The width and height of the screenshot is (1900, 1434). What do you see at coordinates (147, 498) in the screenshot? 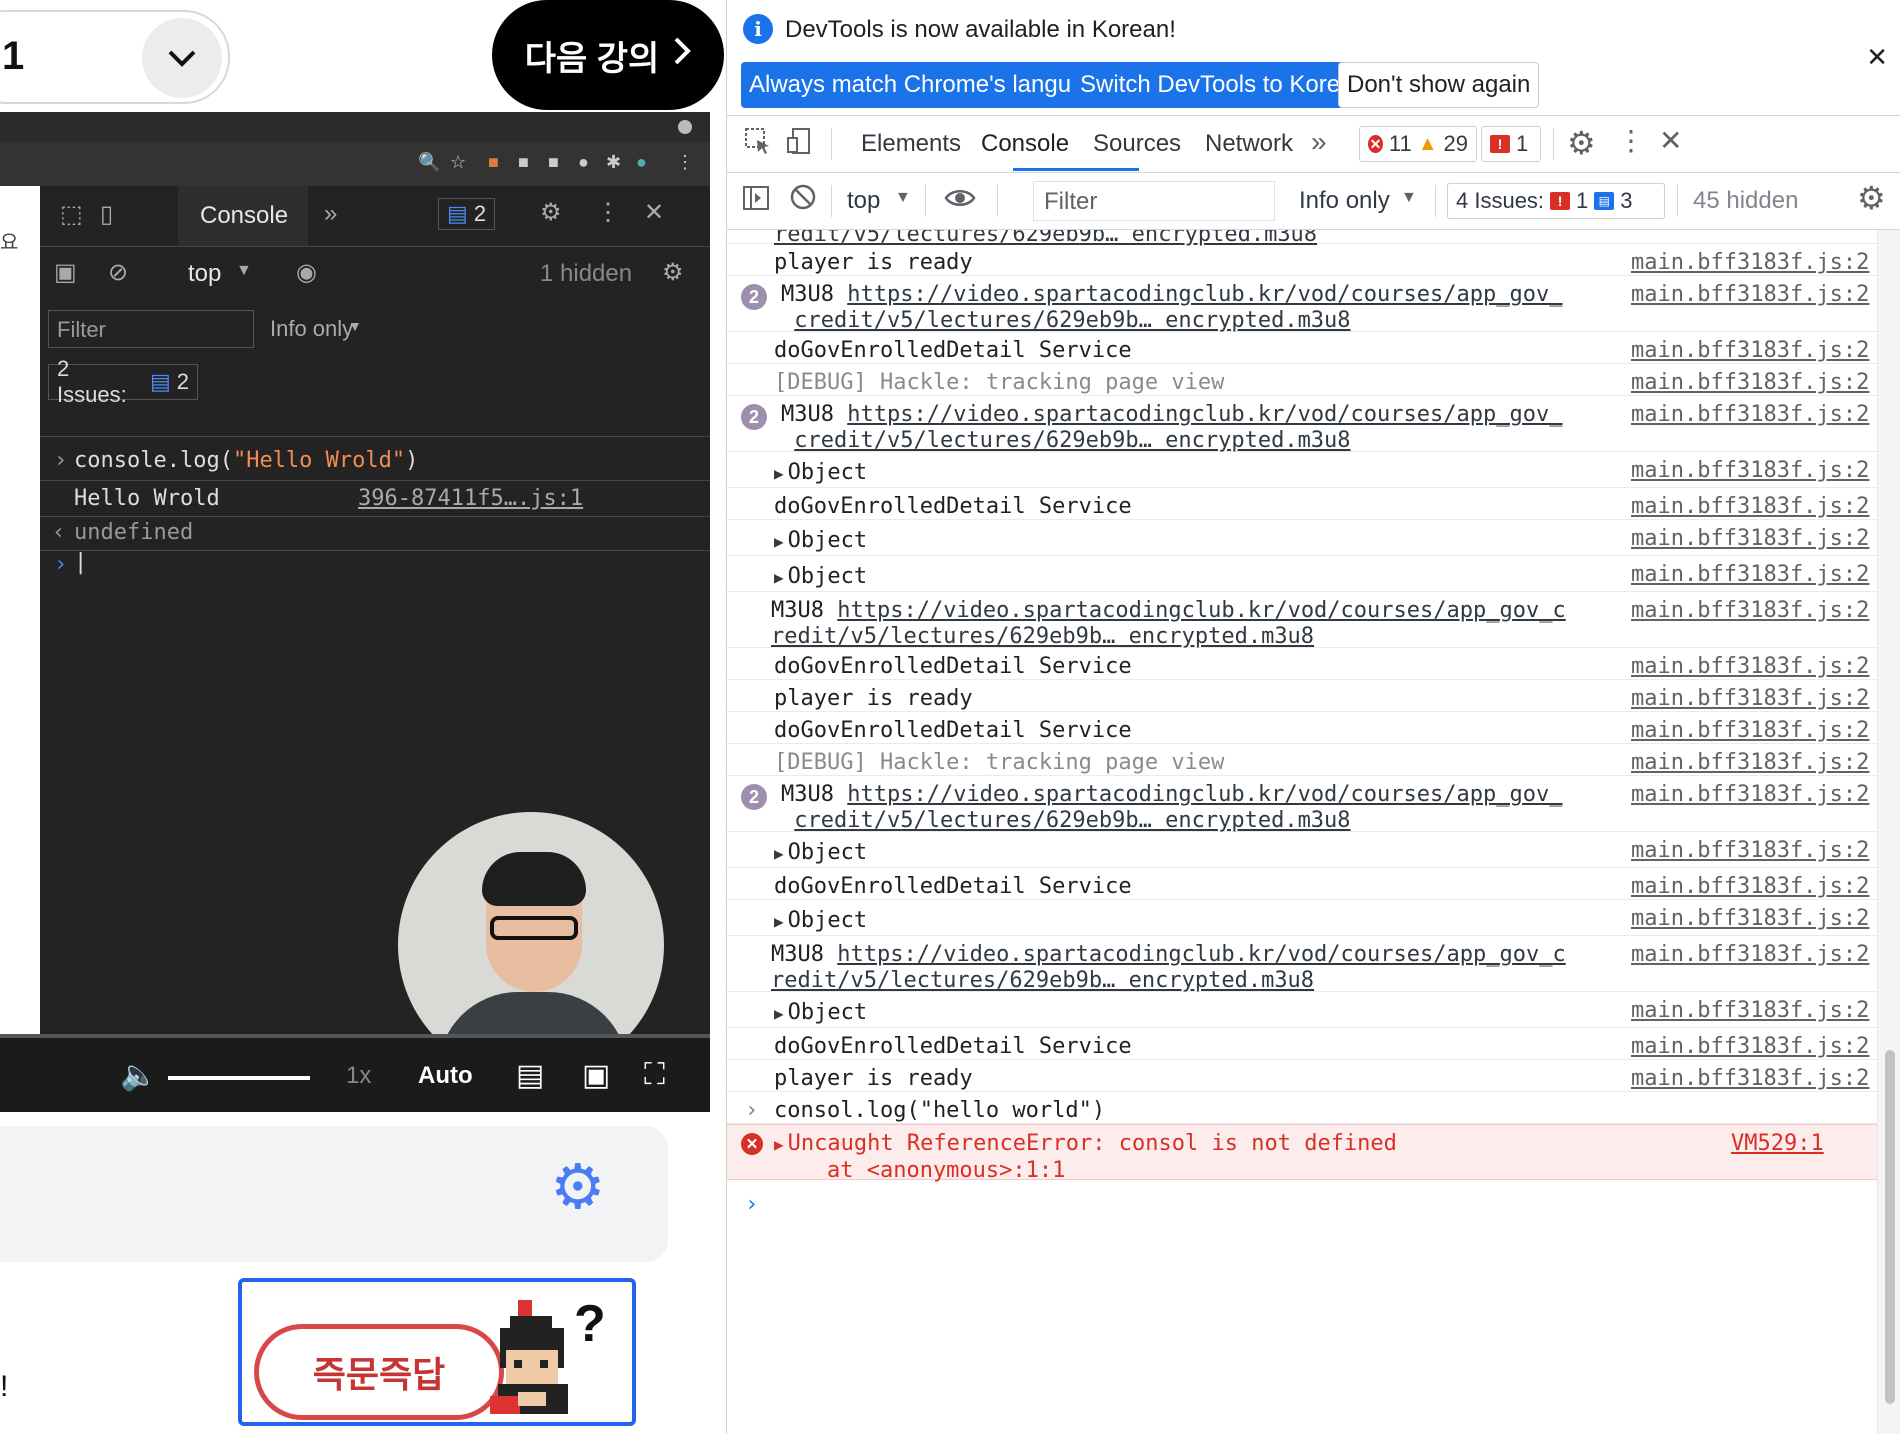
I see `video-console-output: Hello Wrold` at bounding box center [147, 498].